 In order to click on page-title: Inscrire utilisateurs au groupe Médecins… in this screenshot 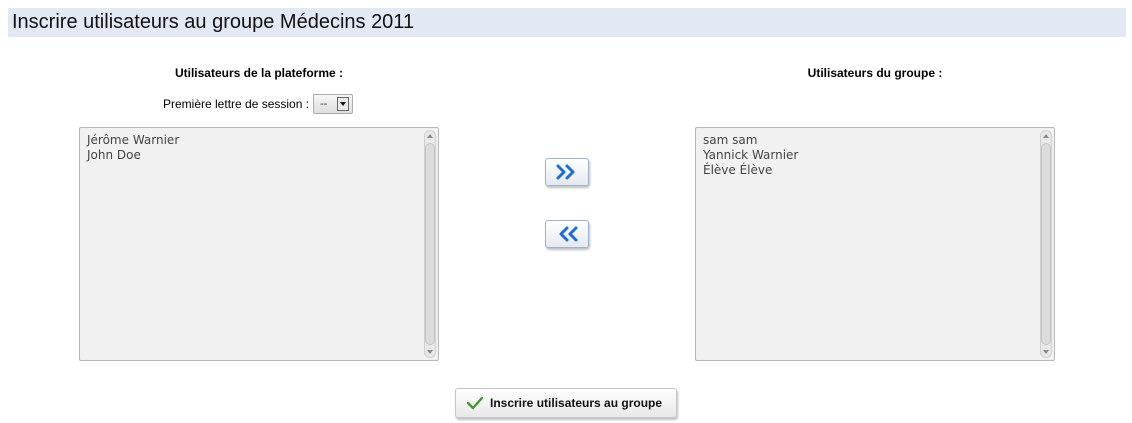, I will do `click(213, 22)`.